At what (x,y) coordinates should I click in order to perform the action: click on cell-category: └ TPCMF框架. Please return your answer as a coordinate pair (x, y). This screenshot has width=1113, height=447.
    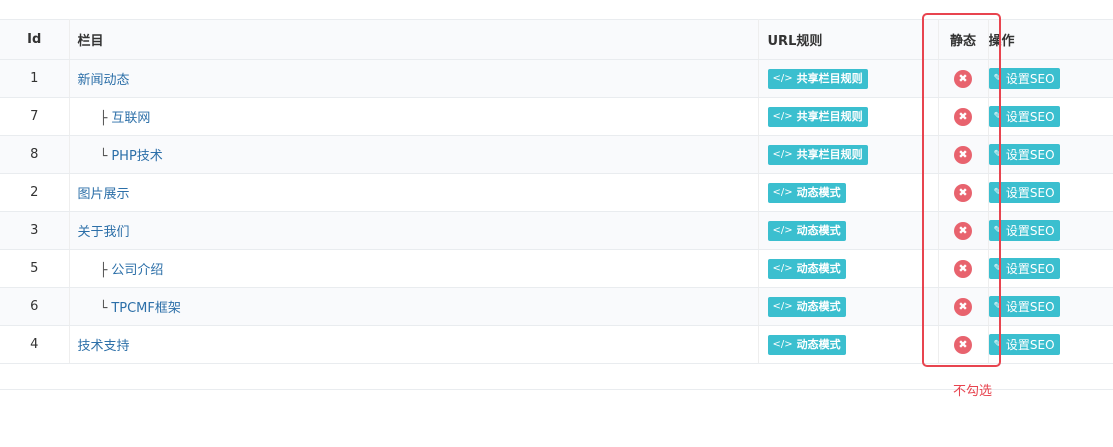
    Looking at the image, I should click on (414, 306).